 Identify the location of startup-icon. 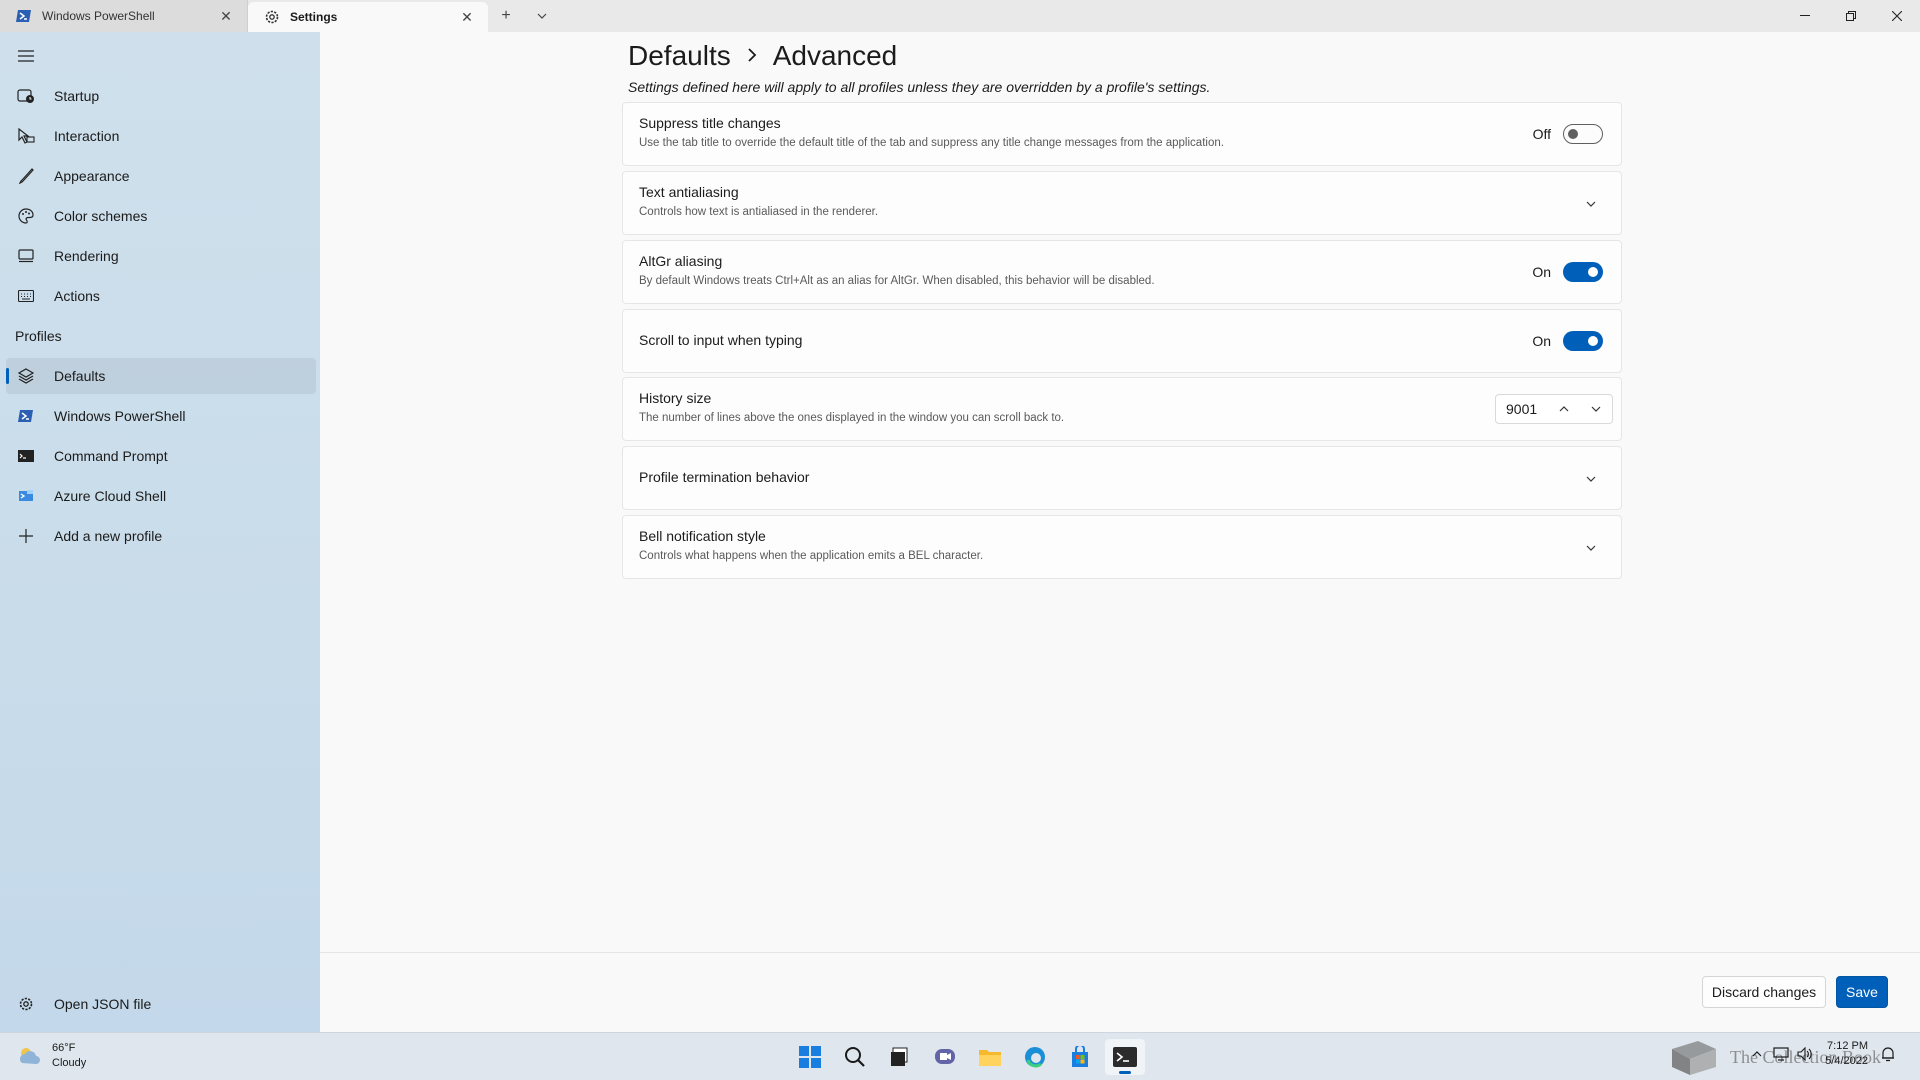
(26, 96).